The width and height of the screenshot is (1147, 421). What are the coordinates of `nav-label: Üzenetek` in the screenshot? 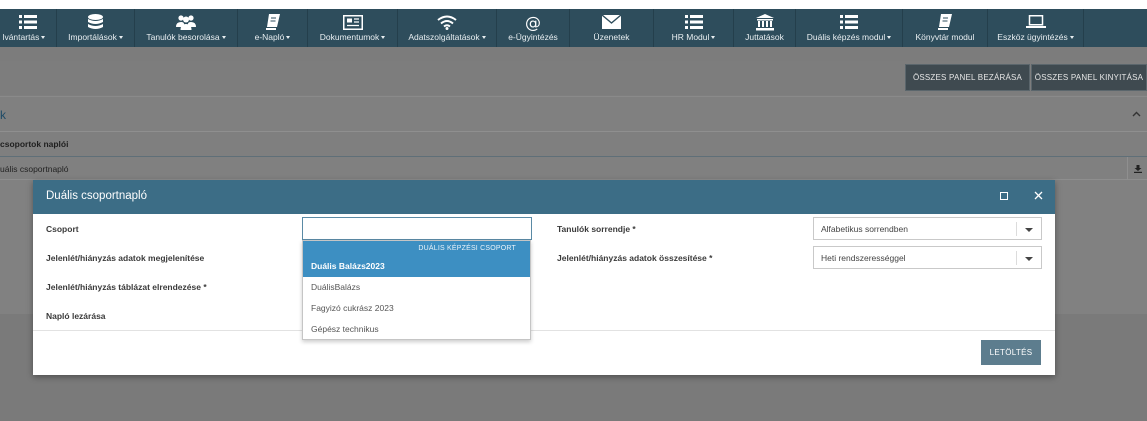 It's located at (611, 37).